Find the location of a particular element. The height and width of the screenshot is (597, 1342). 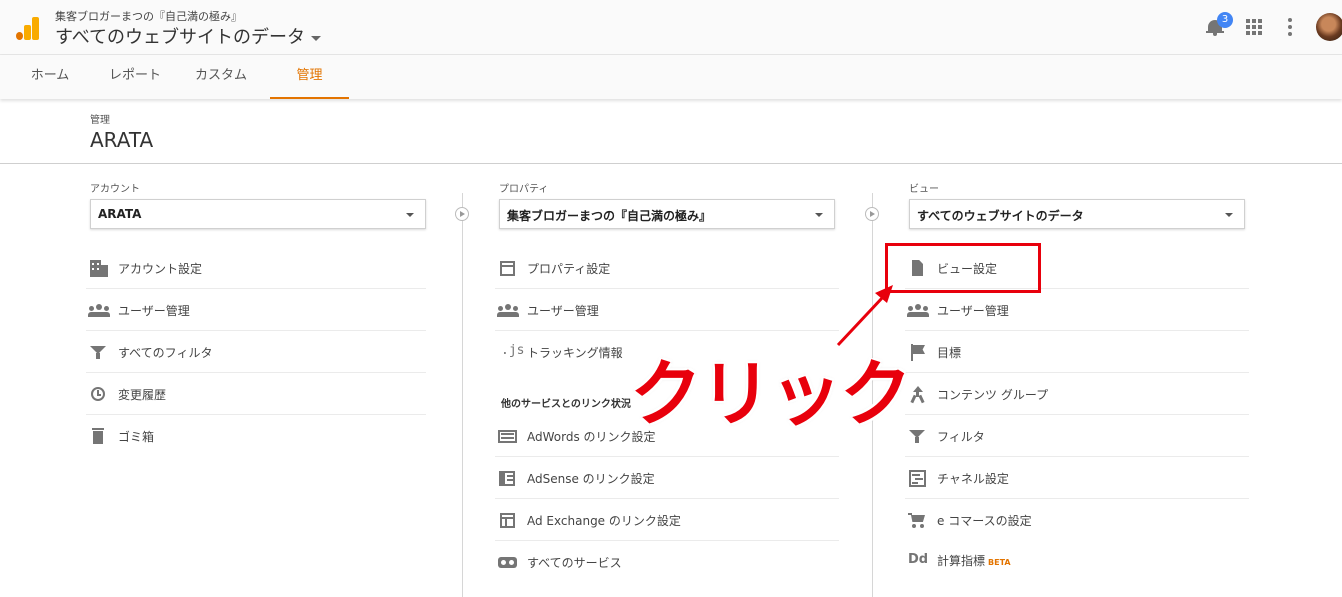

account-settings-label: アカウント設定 is located at coordinates (160, 269).